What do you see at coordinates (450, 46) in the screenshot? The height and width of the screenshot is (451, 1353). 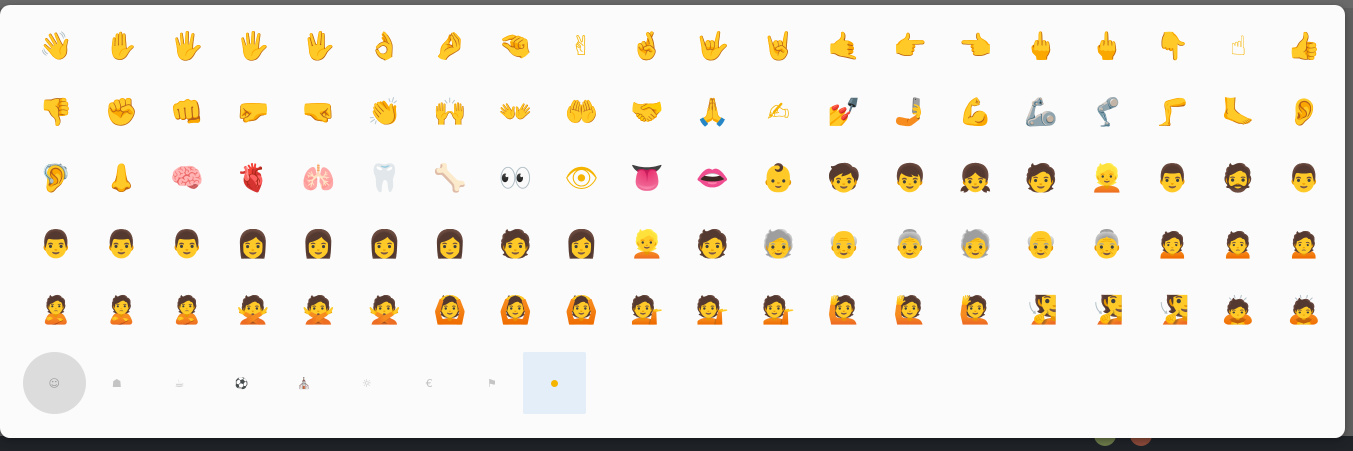 I see `emoji-cell: 🤌` at bounding box center [450, 46].